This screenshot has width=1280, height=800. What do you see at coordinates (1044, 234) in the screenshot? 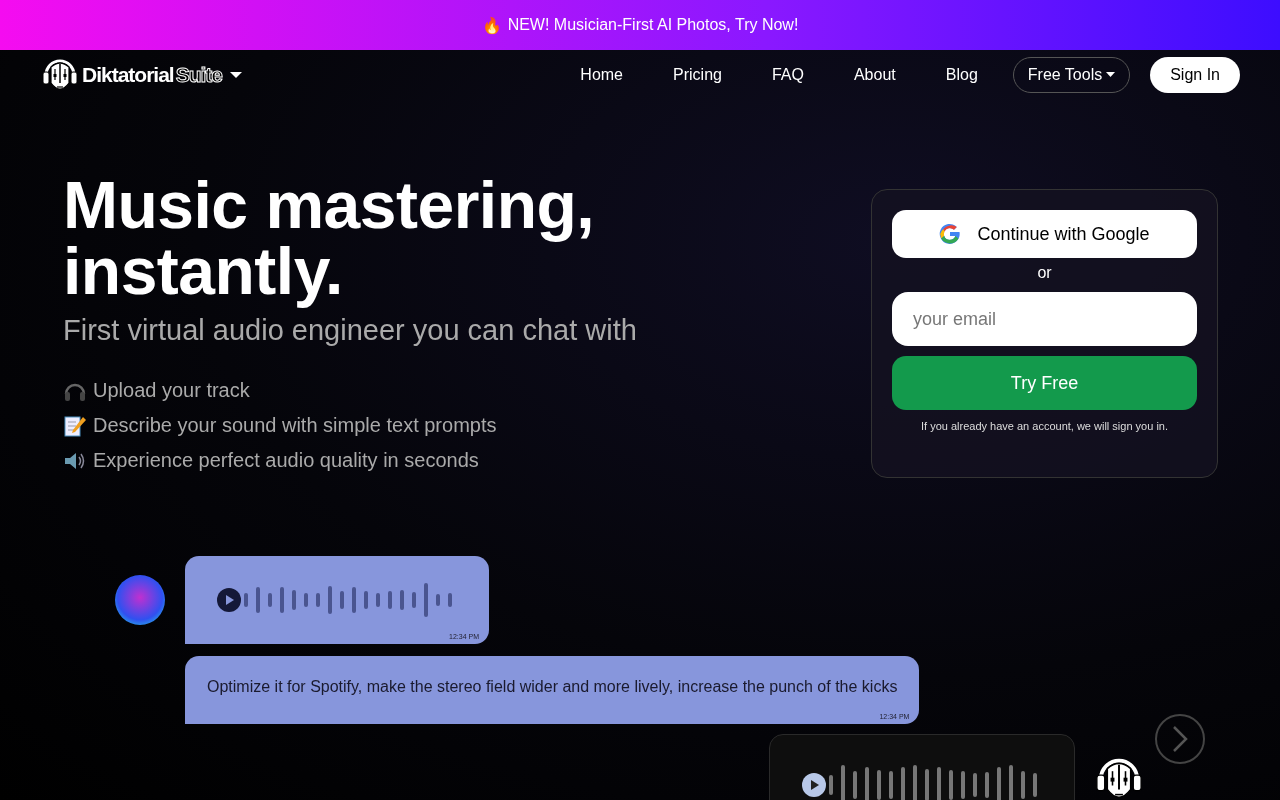
I see `google-button: Continue with Google` at bounding box center [1044, 234].